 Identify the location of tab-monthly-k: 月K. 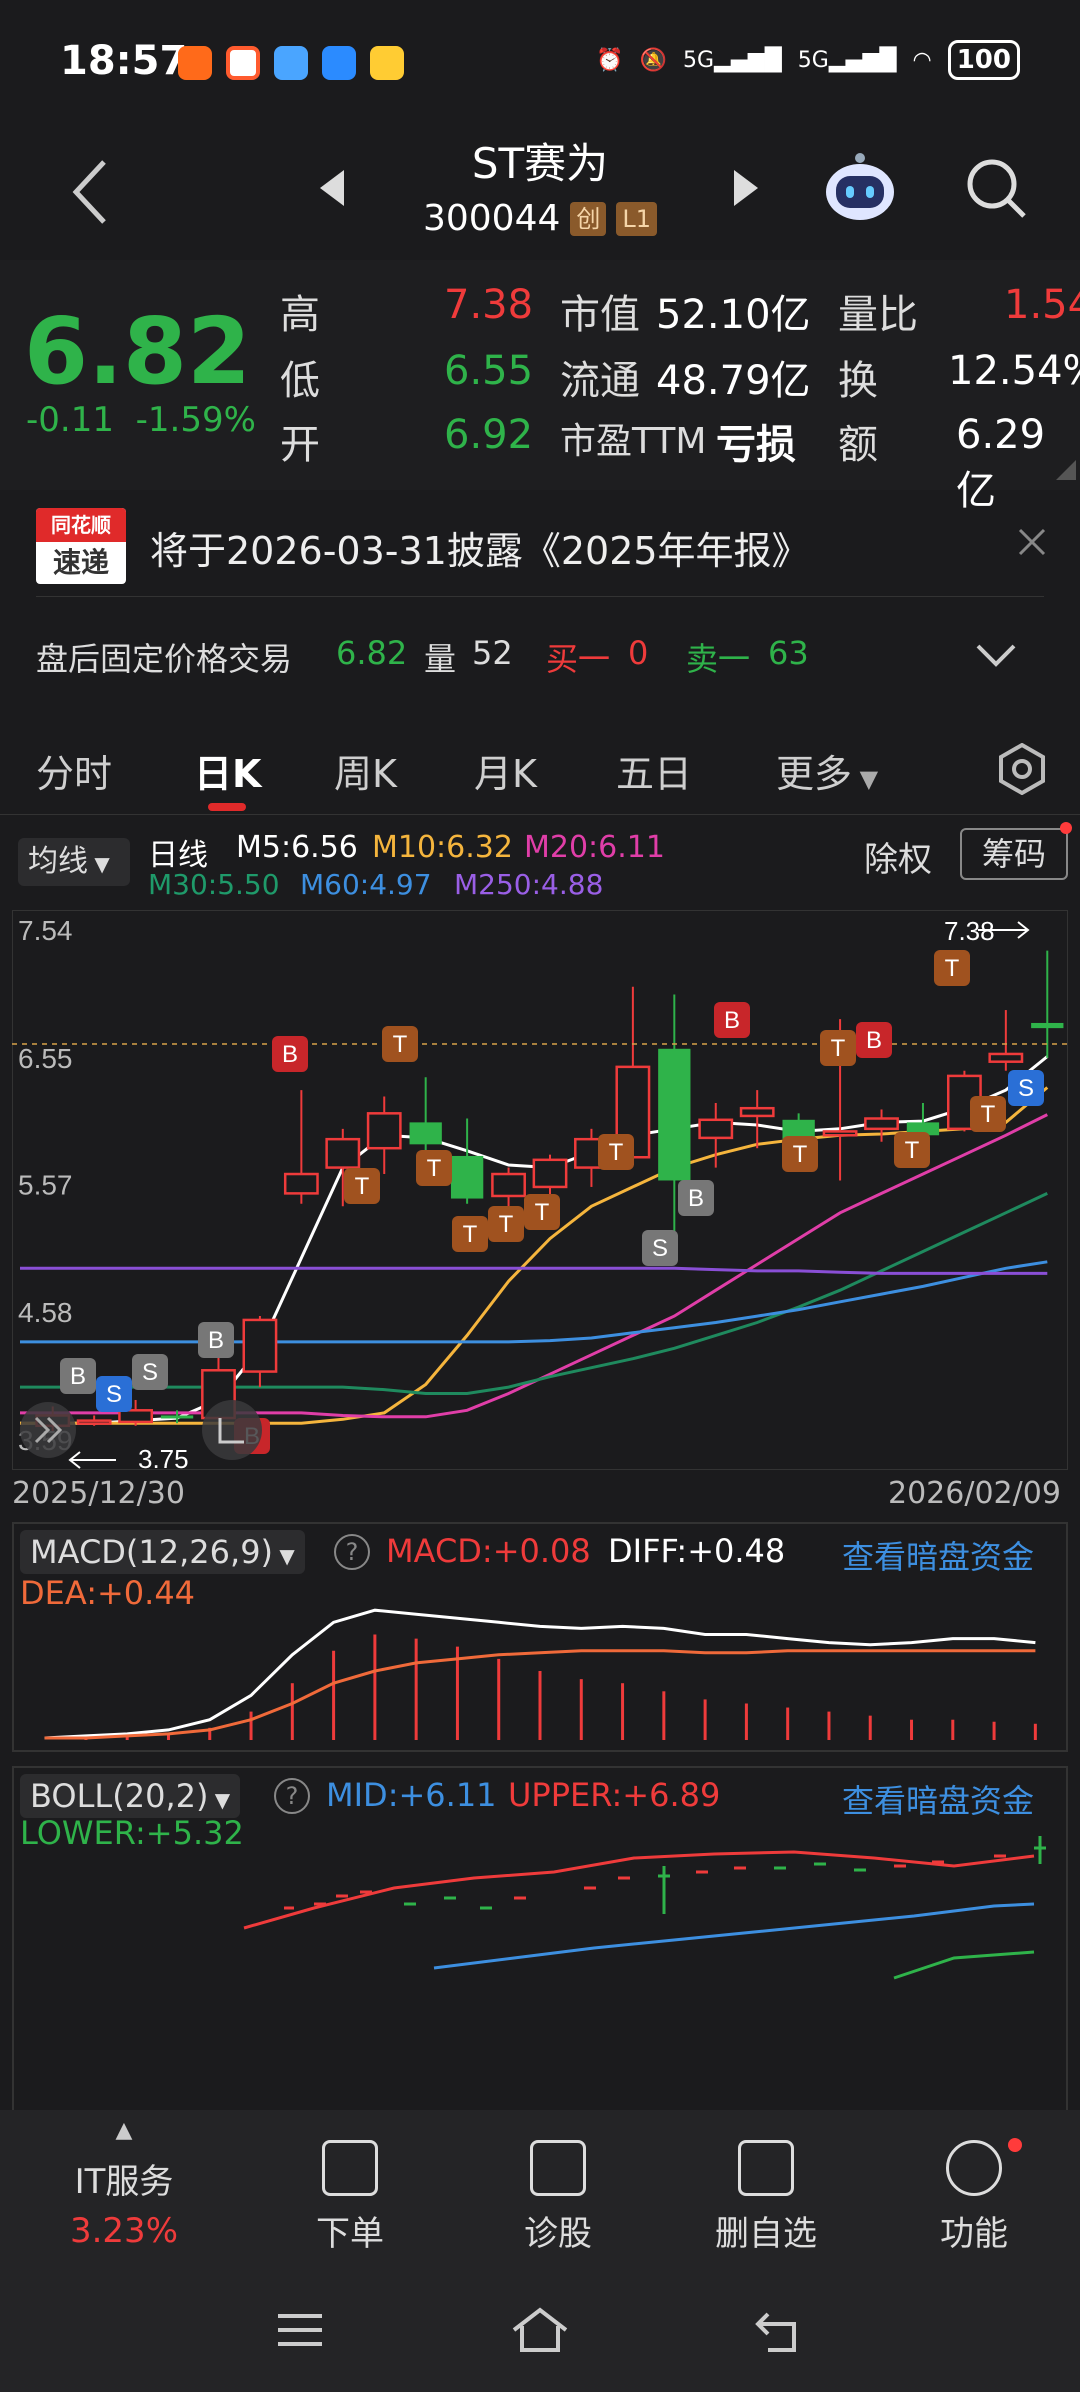
(505, 770).